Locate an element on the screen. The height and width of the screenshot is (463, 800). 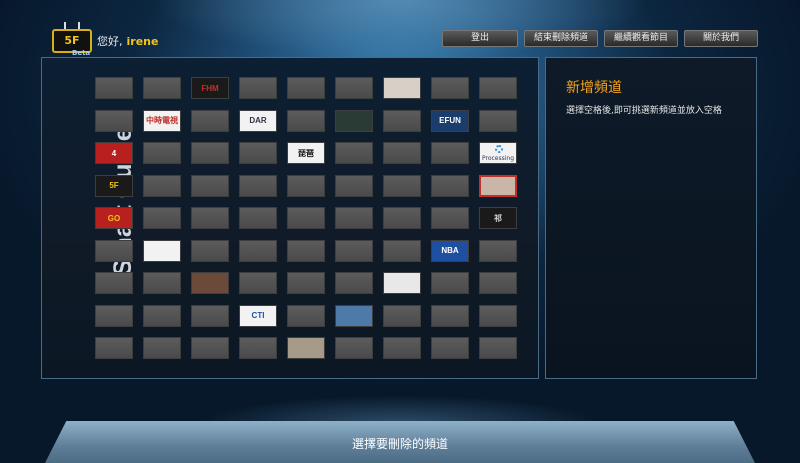
channel-slot: EFUN is located at coordinates (450, 120).